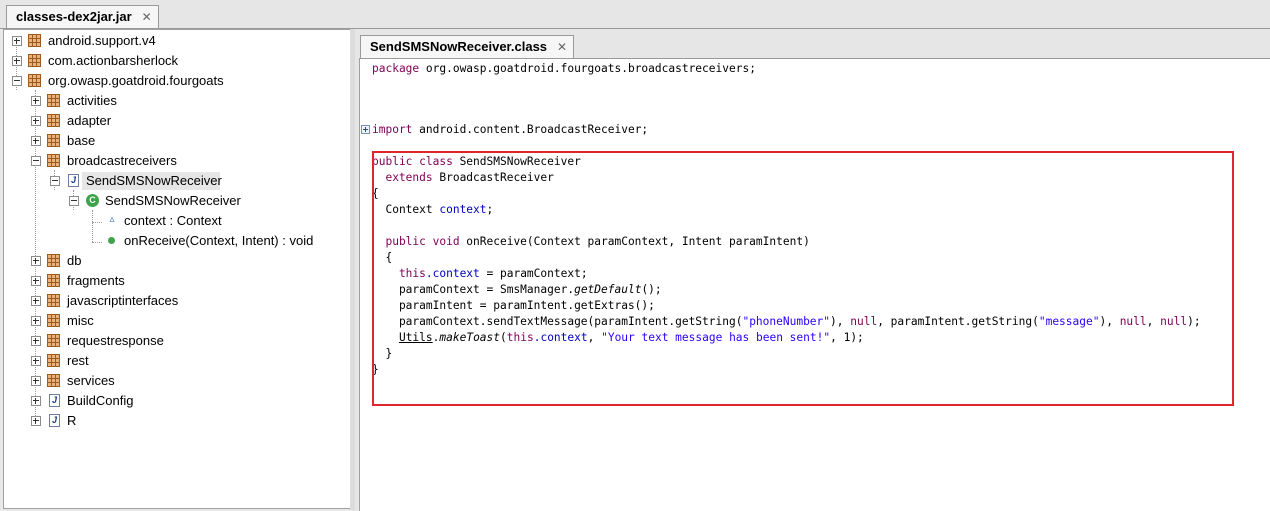 This screenshot has height=511, width=1270. What do you see at coordinates (89, 120) in the screenshot?
I see `tree-item-label: adapter` at bounding box center [89, 120].